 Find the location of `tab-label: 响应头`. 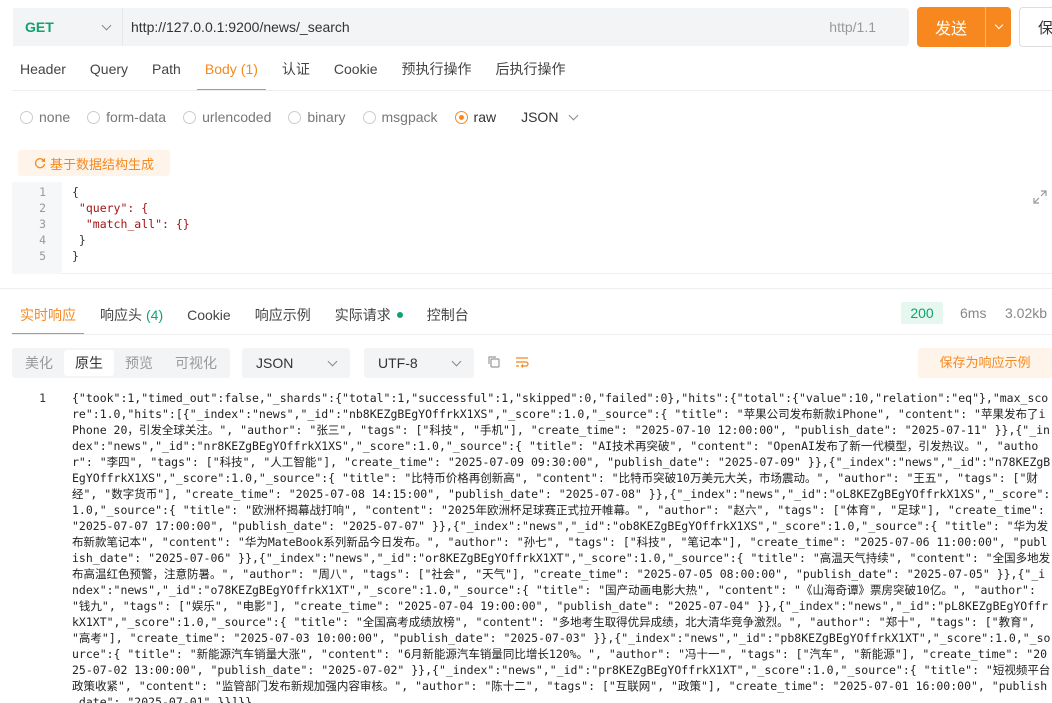

tab-label: 响应头 is located at coordinates (121, 315).